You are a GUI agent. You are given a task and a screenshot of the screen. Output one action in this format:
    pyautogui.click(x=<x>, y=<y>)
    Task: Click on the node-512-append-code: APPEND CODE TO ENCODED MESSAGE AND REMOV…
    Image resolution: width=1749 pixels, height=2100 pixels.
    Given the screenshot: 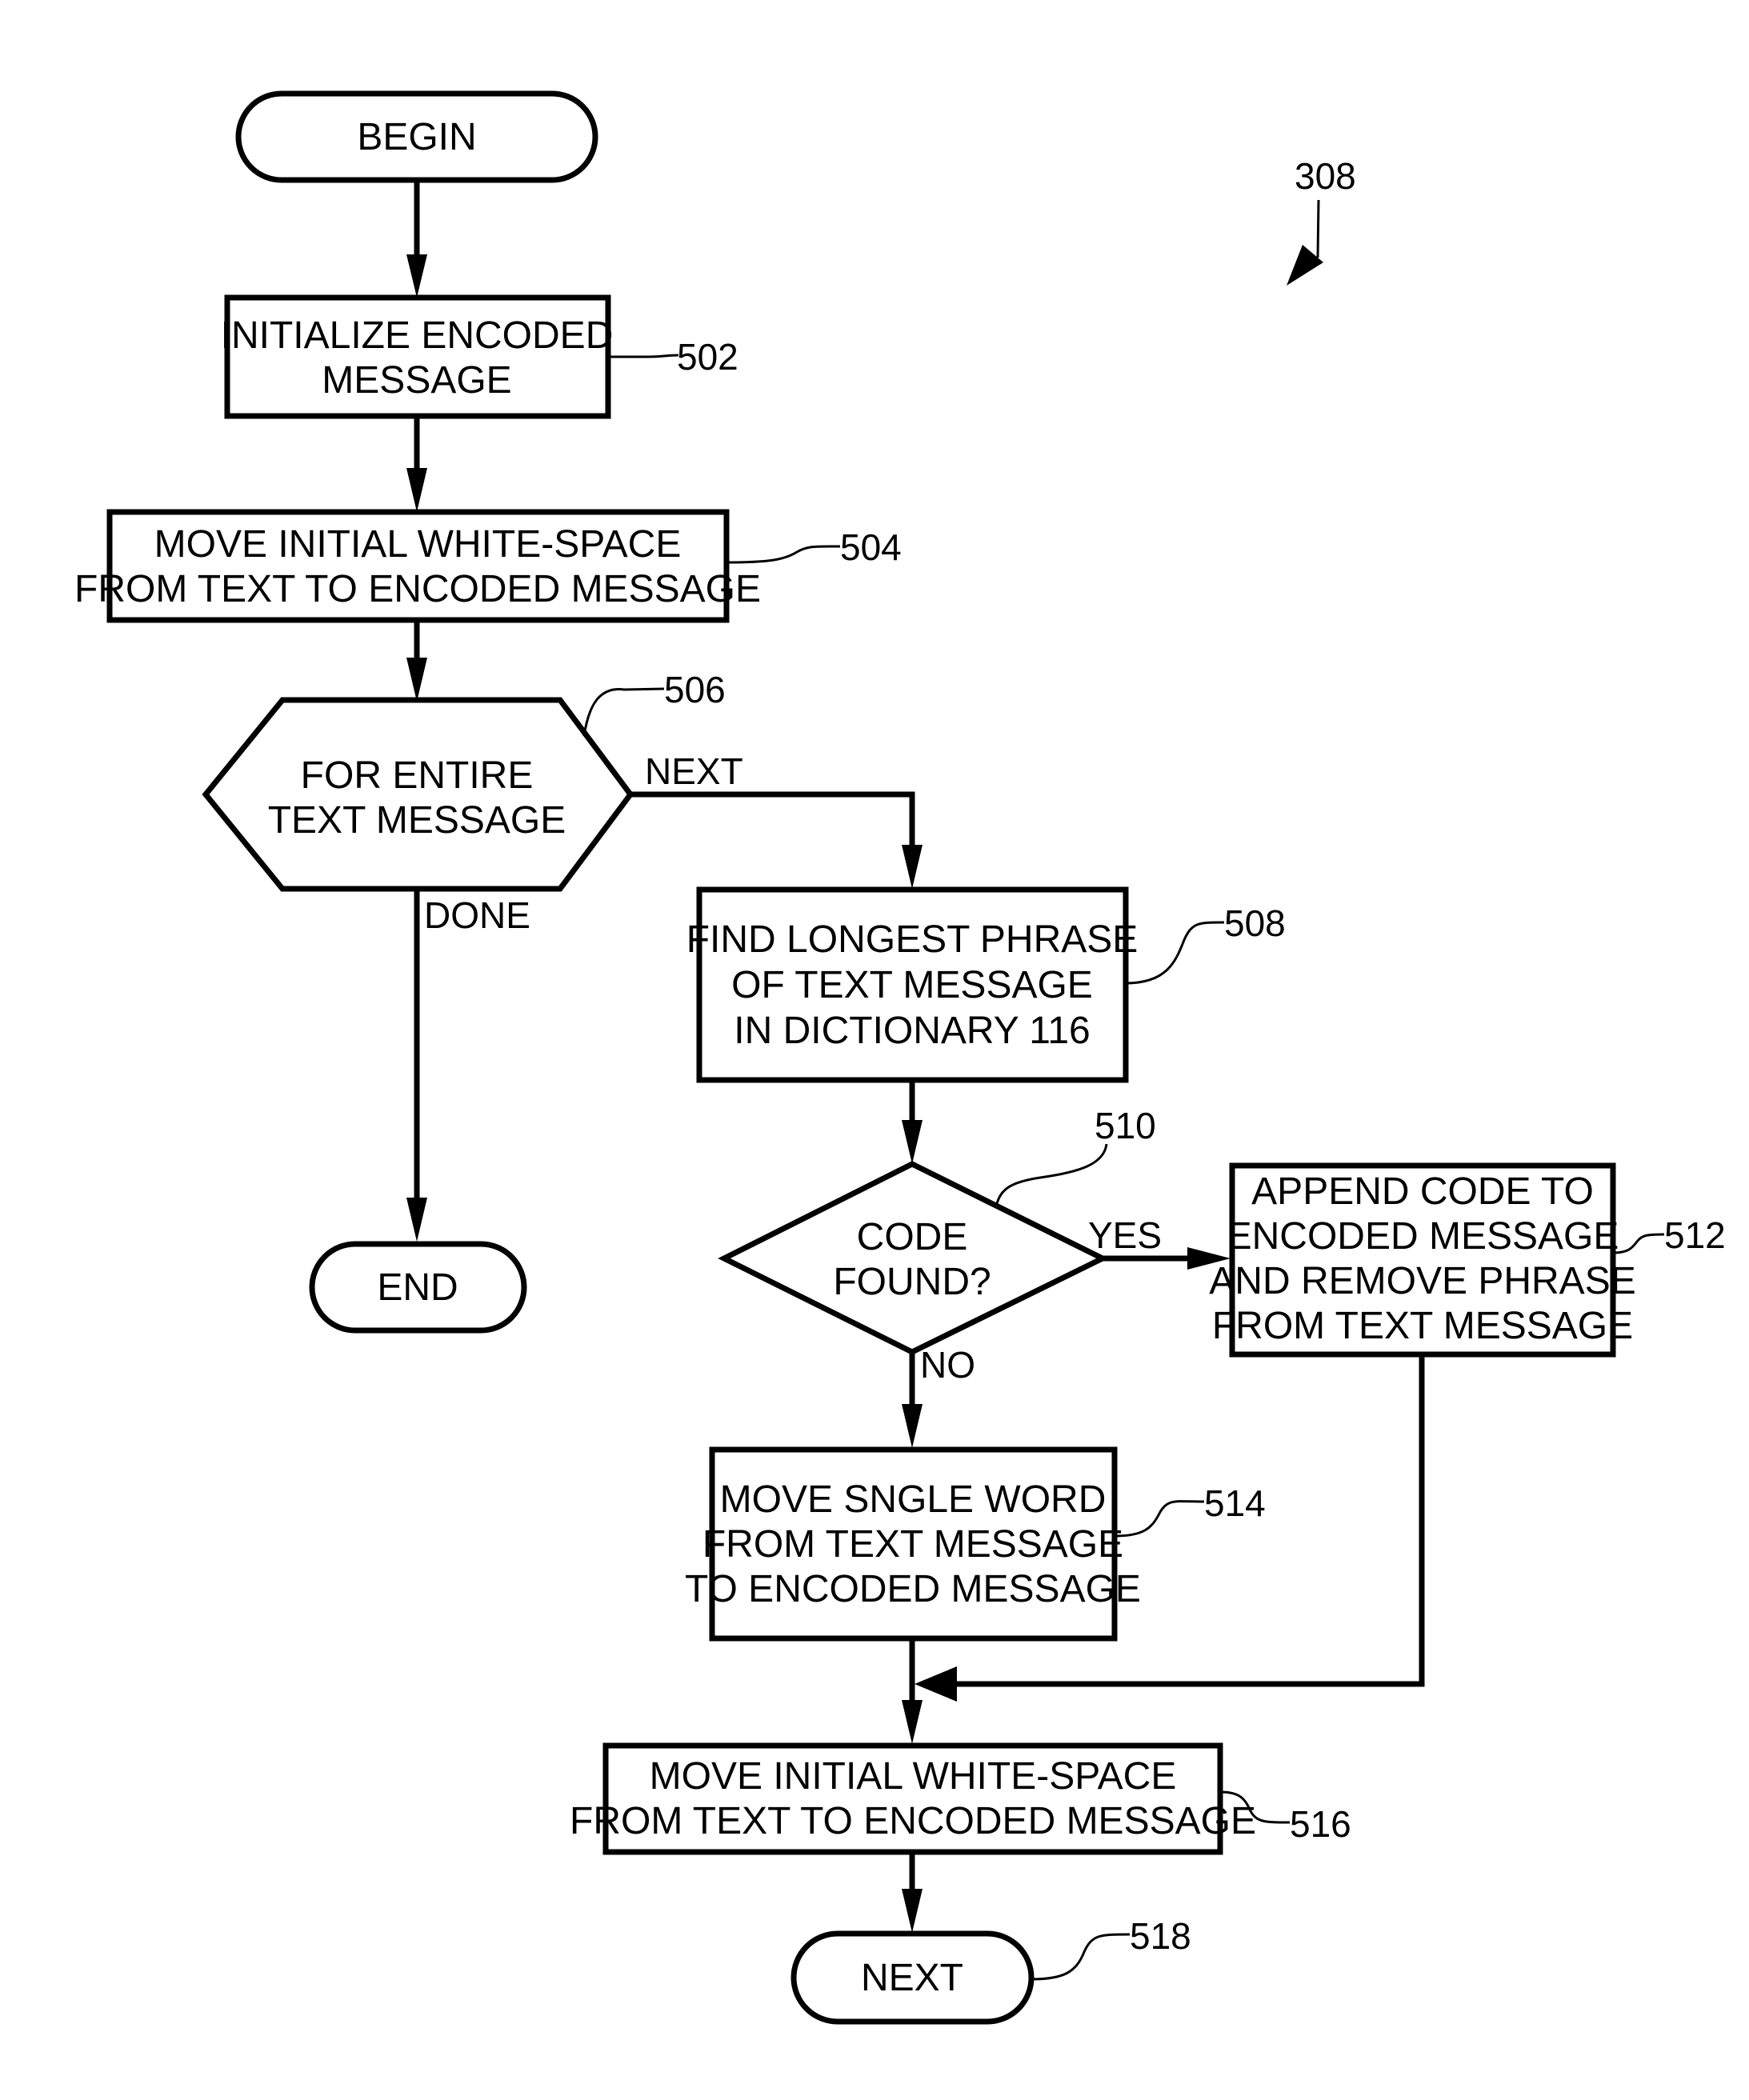 What is the action you would take?
    pyautogui.click(x=1467, y=1260)
    